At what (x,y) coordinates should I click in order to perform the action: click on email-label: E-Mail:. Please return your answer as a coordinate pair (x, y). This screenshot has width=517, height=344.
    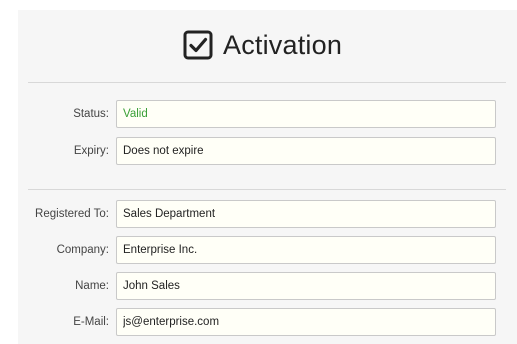
    Looking at the image, I should click on (91, 322).